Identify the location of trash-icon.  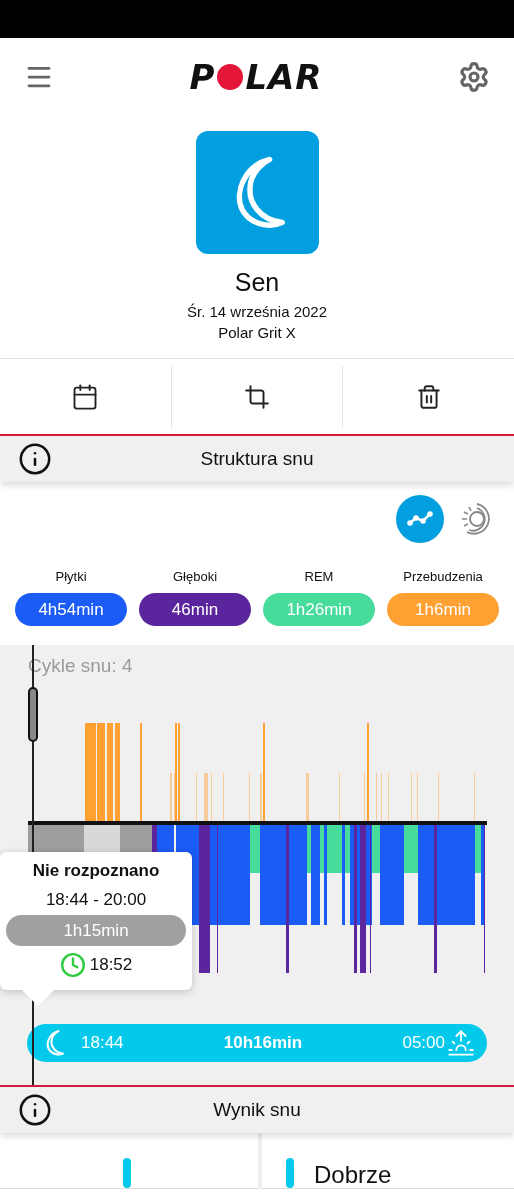
(428, 396).